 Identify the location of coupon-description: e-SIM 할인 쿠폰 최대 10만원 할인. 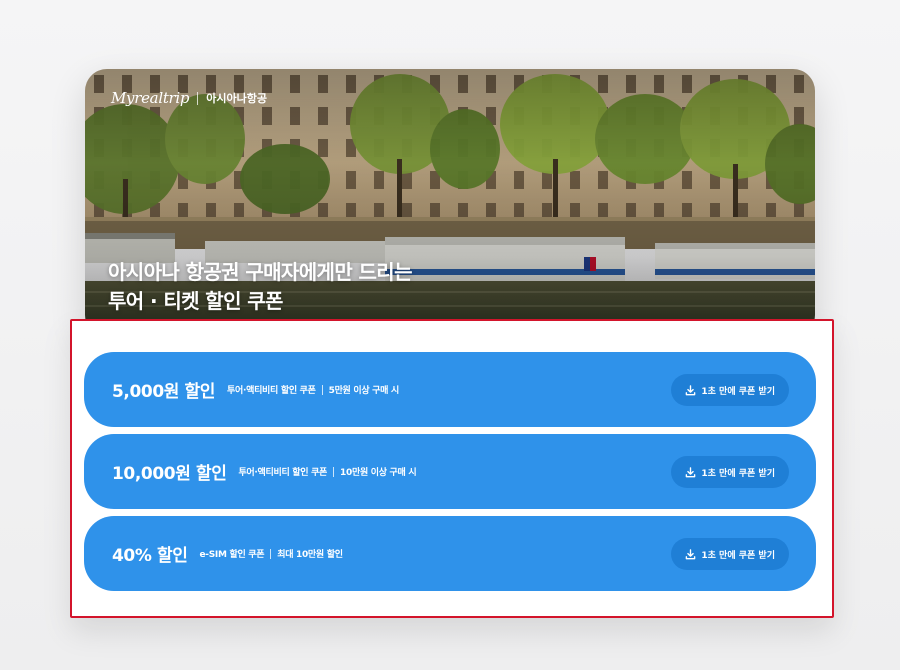
(271, 553).